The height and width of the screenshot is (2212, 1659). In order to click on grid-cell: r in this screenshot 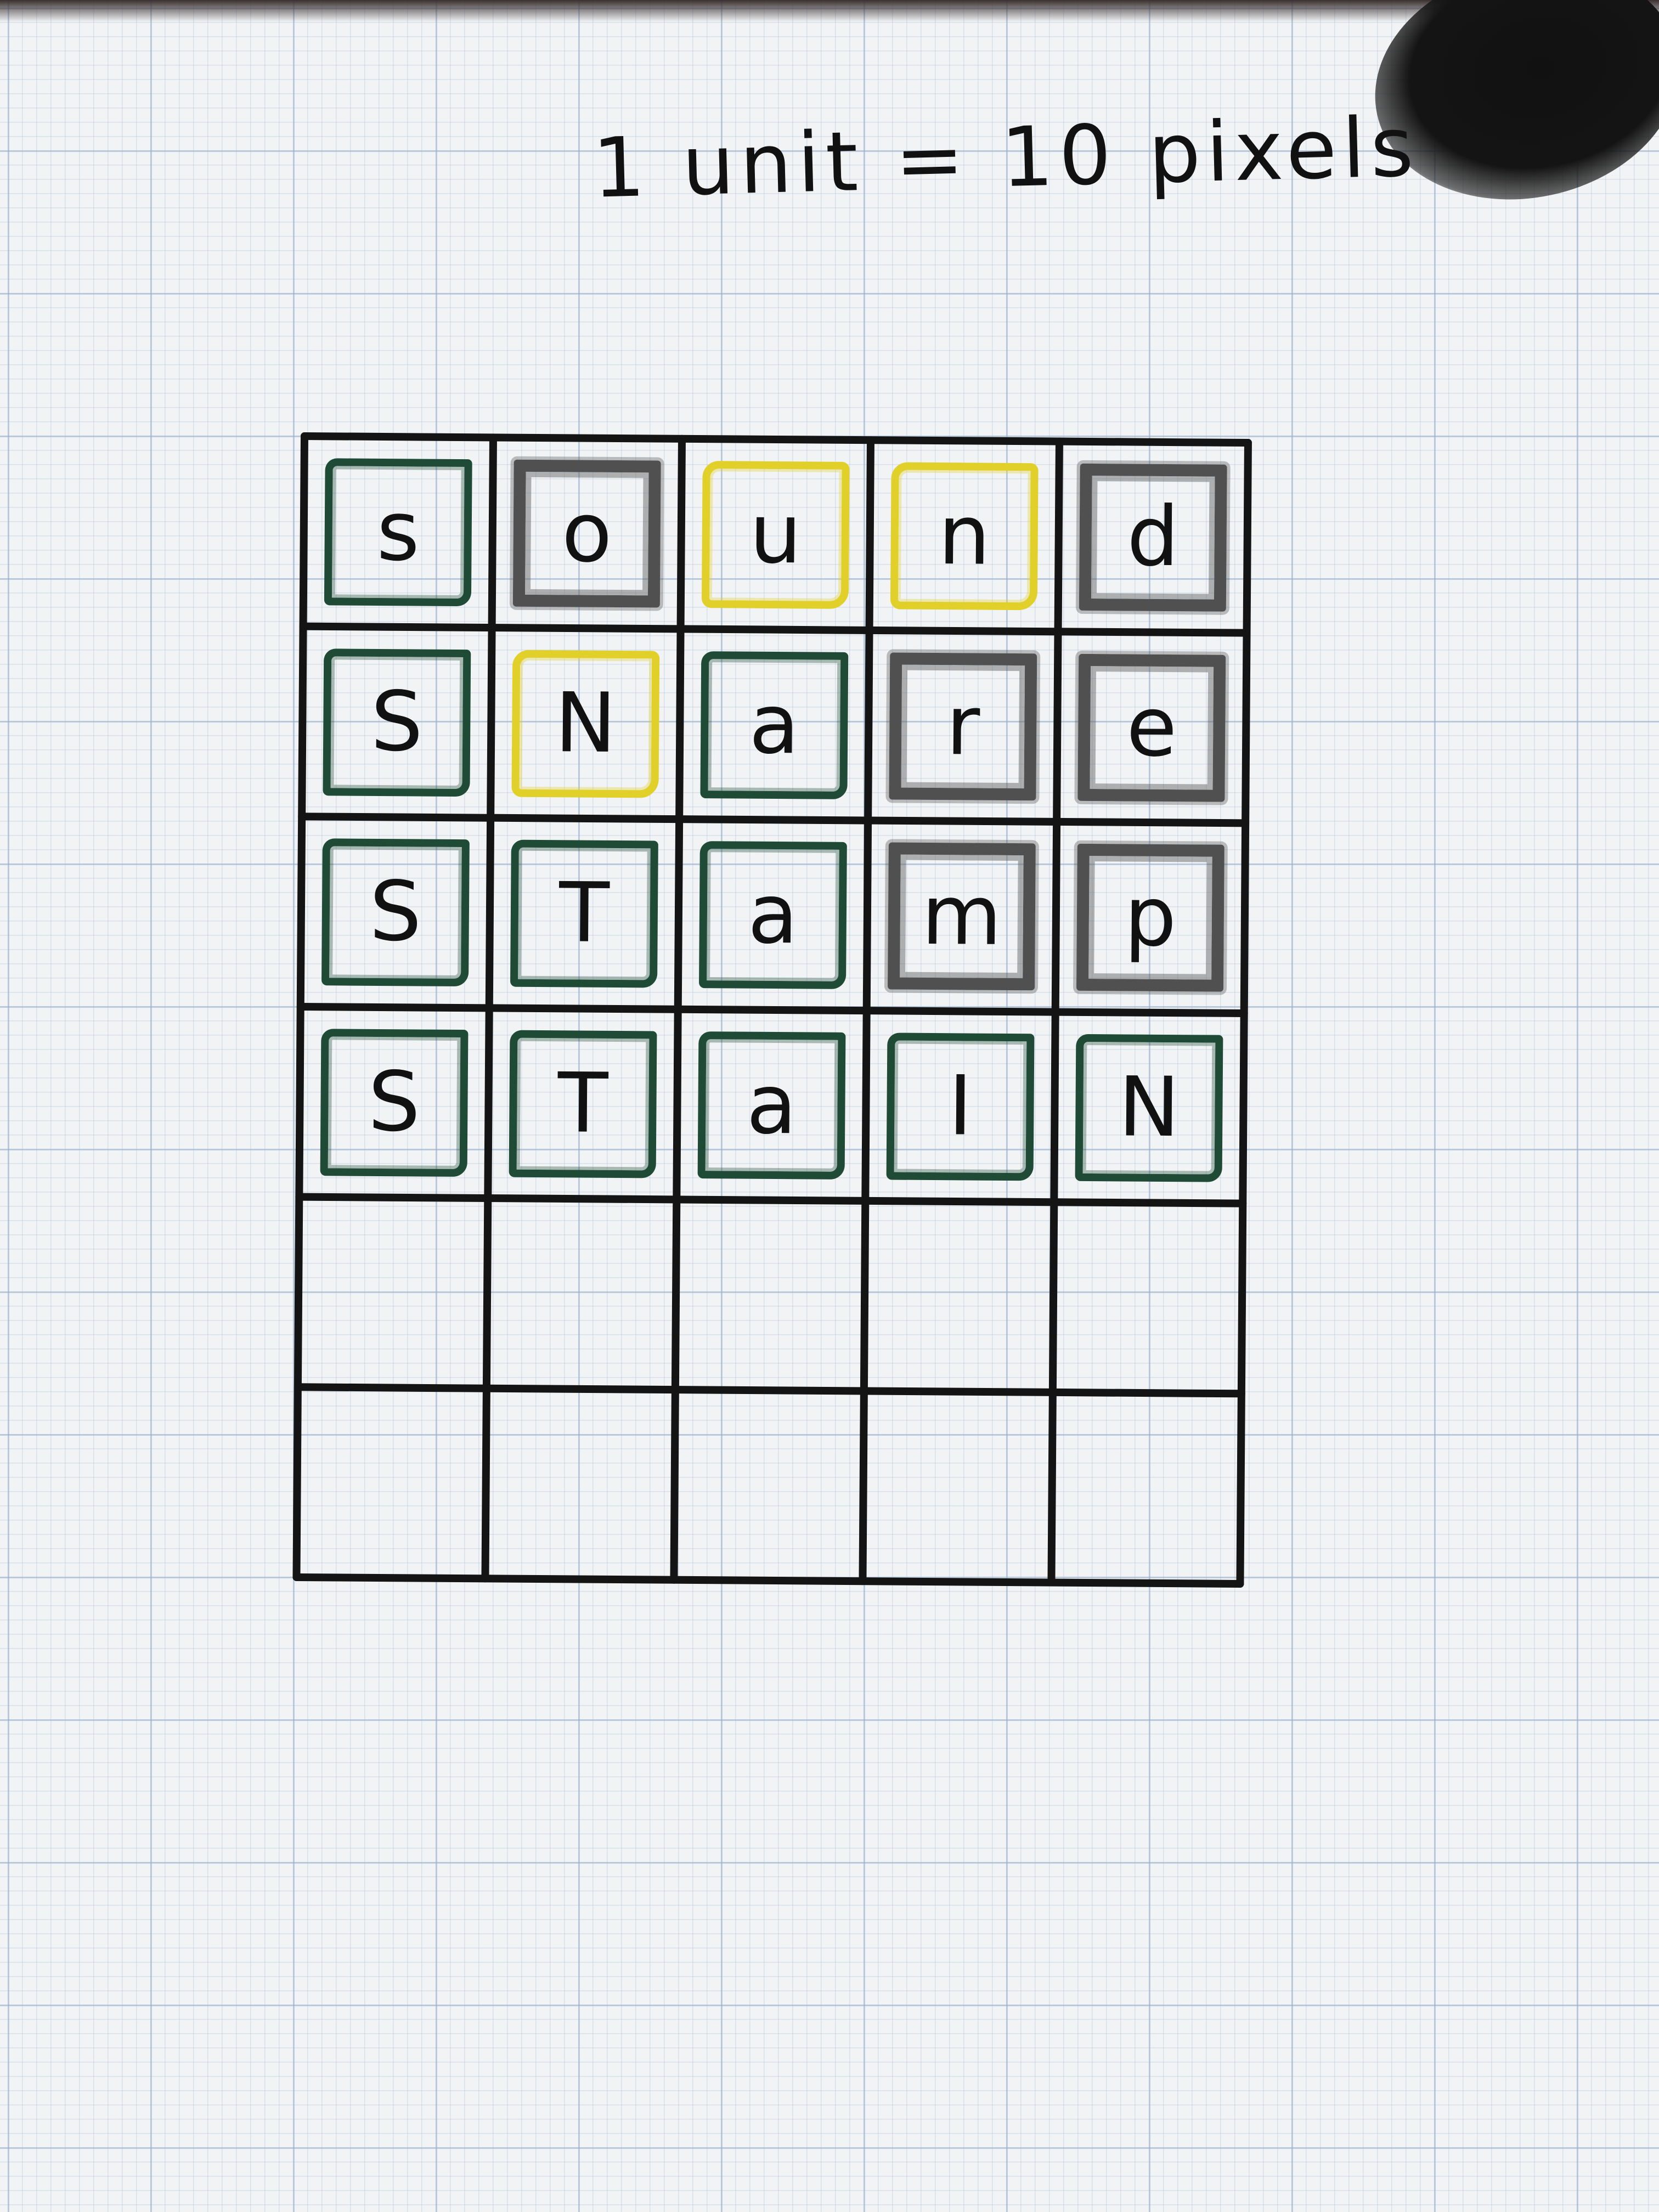, I will do `click(963, 725)`.